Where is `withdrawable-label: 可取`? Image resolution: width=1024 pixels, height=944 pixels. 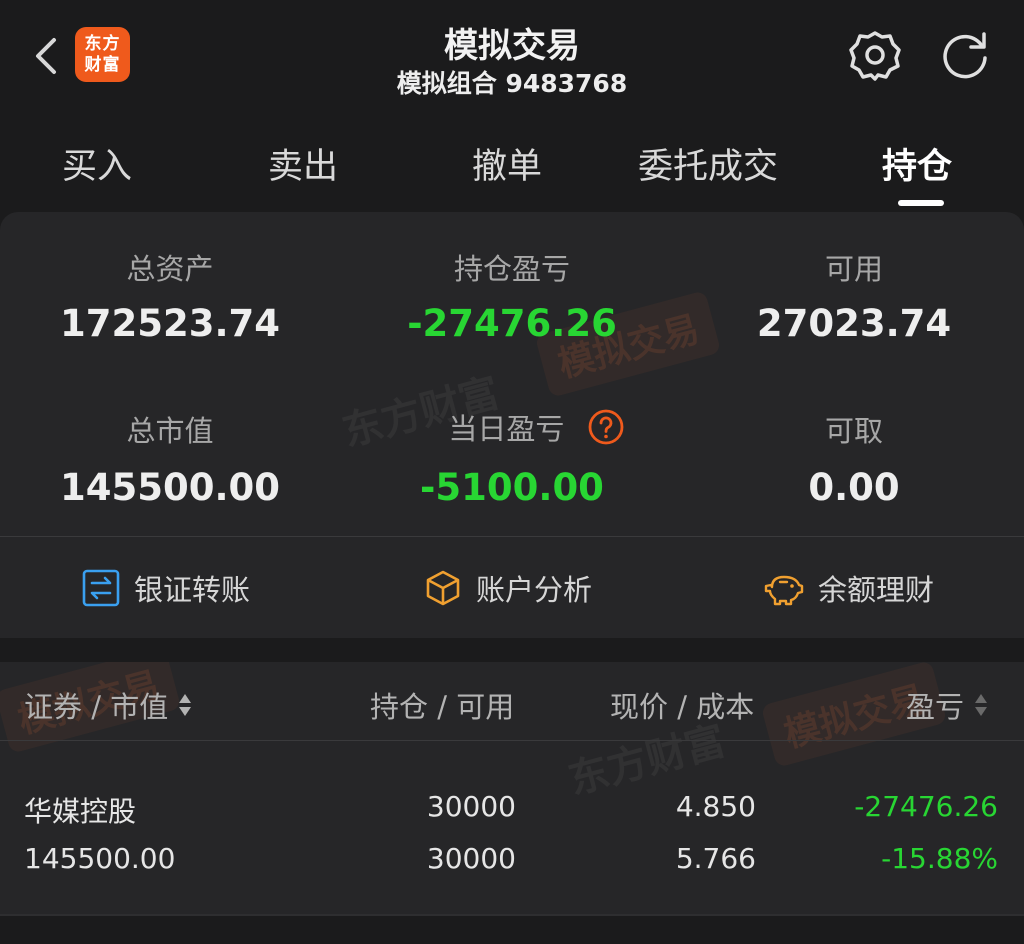 withdrawable-label: 可取 is located at coordinates (853, 431).